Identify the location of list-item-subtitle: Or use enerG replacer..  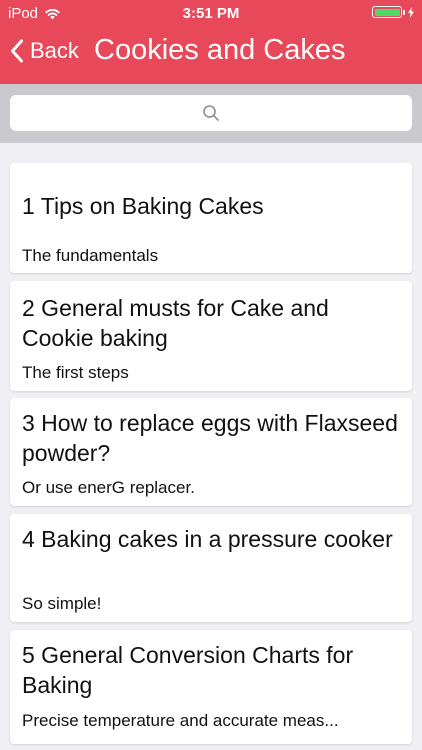
(108, 487).